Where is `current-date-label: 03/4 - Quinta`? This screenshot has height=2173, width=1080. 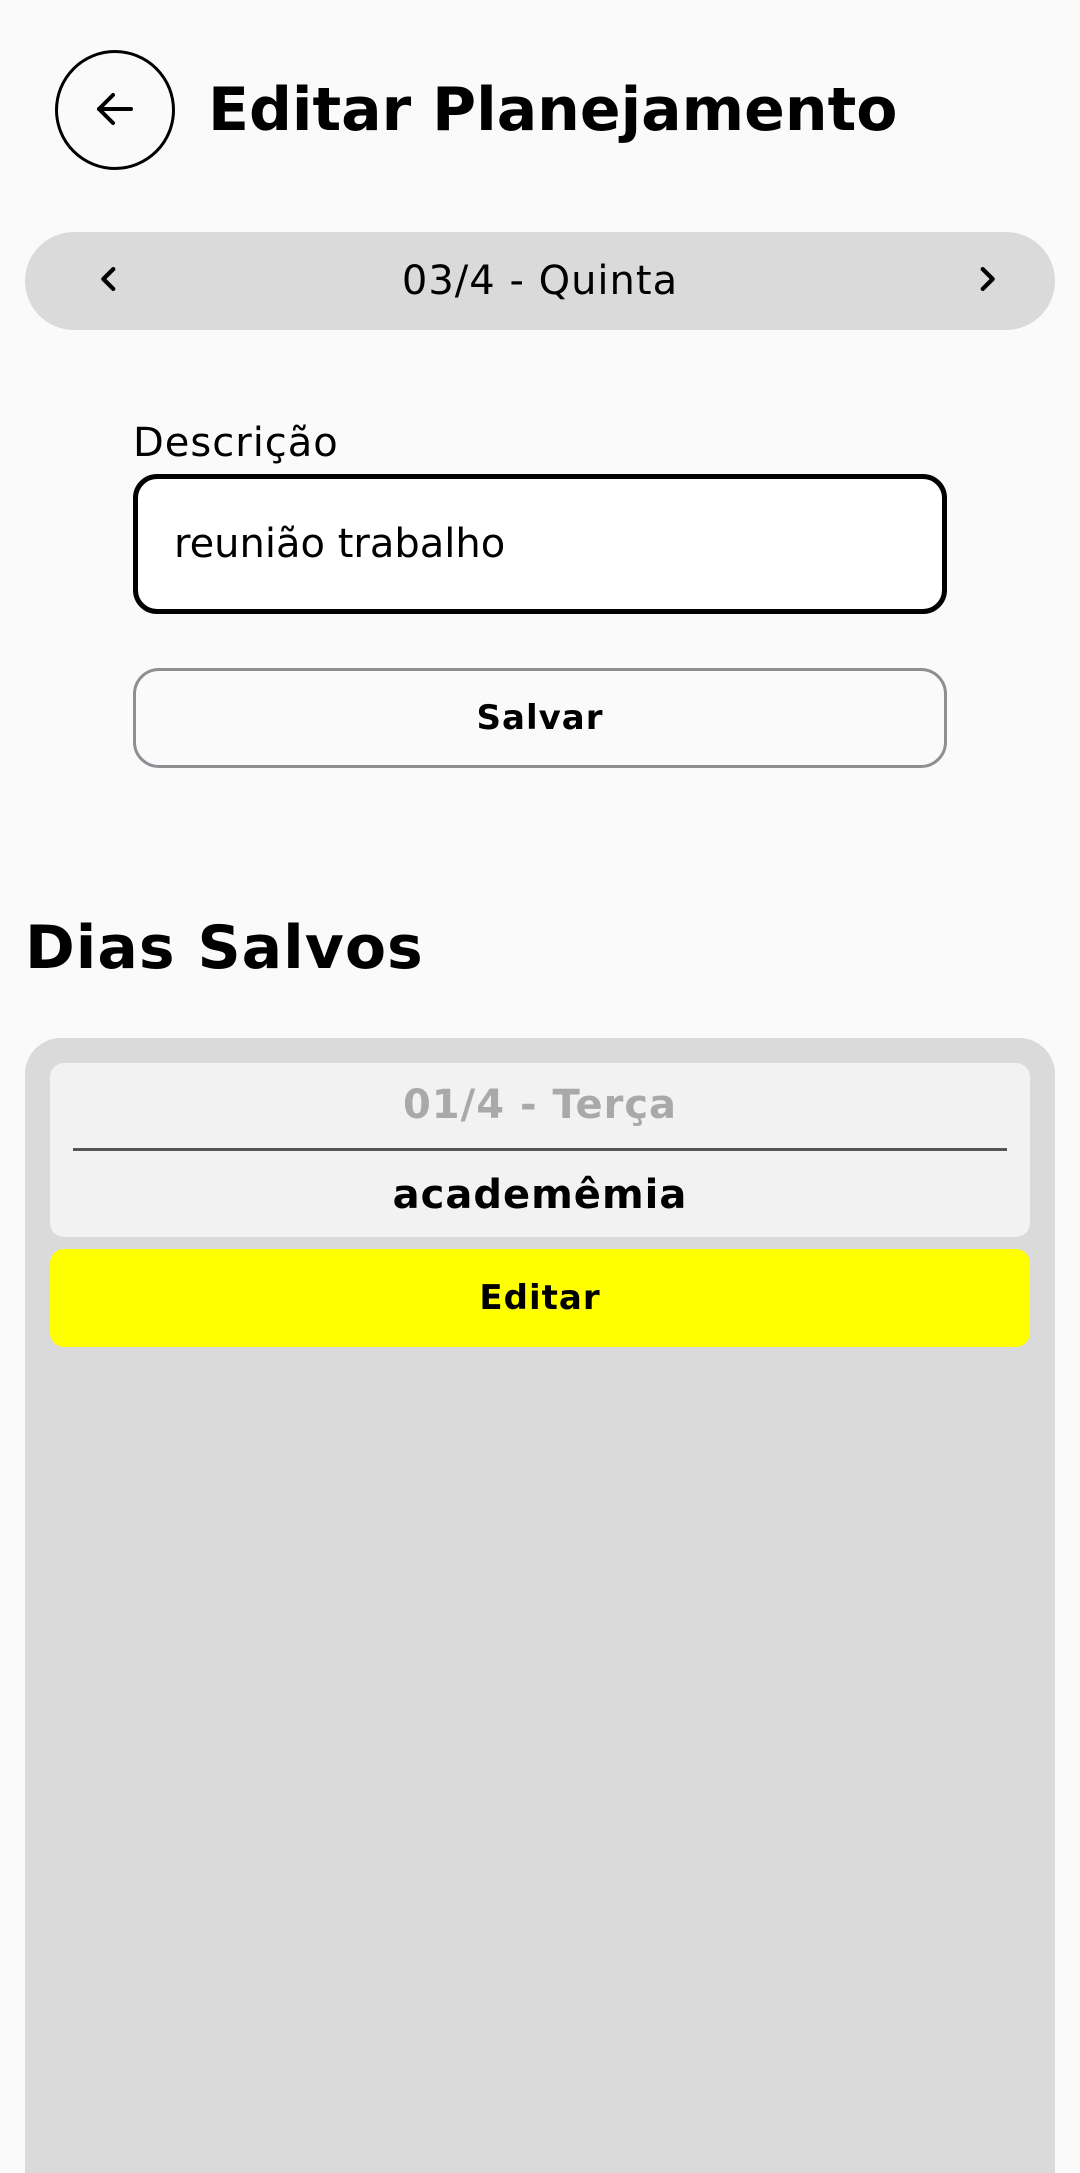
current-date-label: 03/4 - Quinta is located at coordinates (540, 281).